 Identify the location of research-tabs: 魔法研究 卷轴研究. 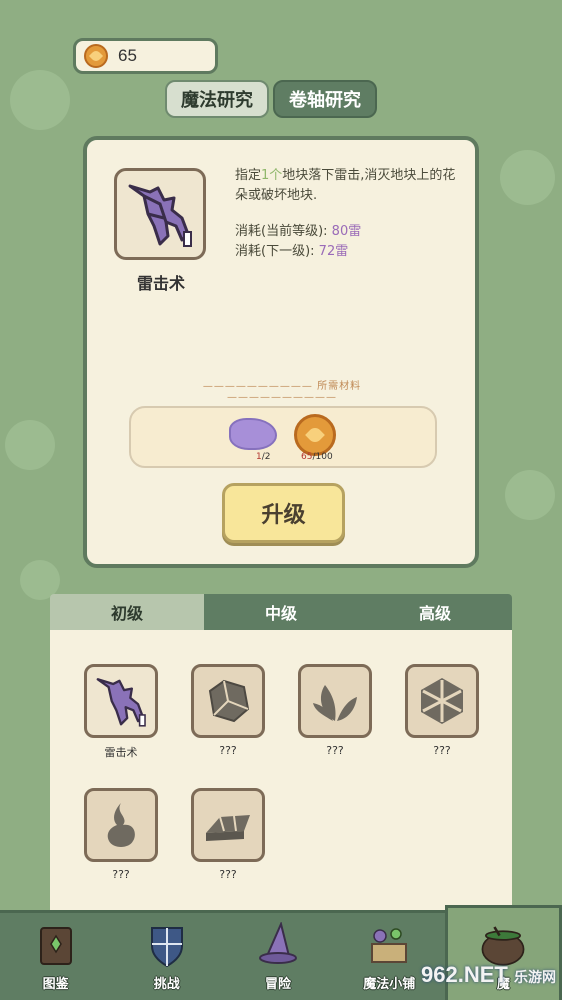
(271, 99).